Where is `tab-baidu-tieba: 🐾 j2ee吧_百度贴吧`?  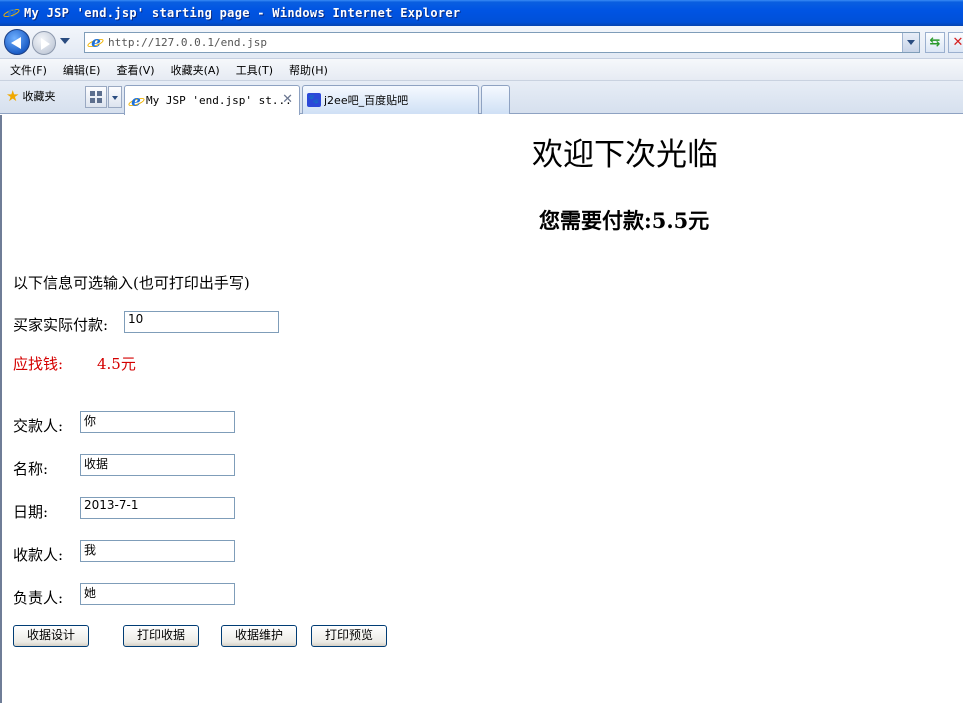 tab-baidu-tieba: 🐾 j2ee吧_百度贴吧 is located at coordinates (390, 99).